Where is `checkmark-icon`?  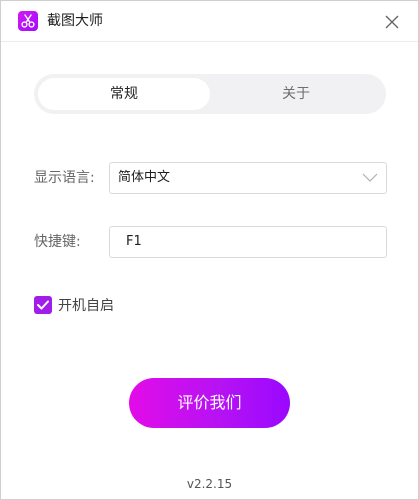
checkmark-icon is located at coordinates (43, 305).